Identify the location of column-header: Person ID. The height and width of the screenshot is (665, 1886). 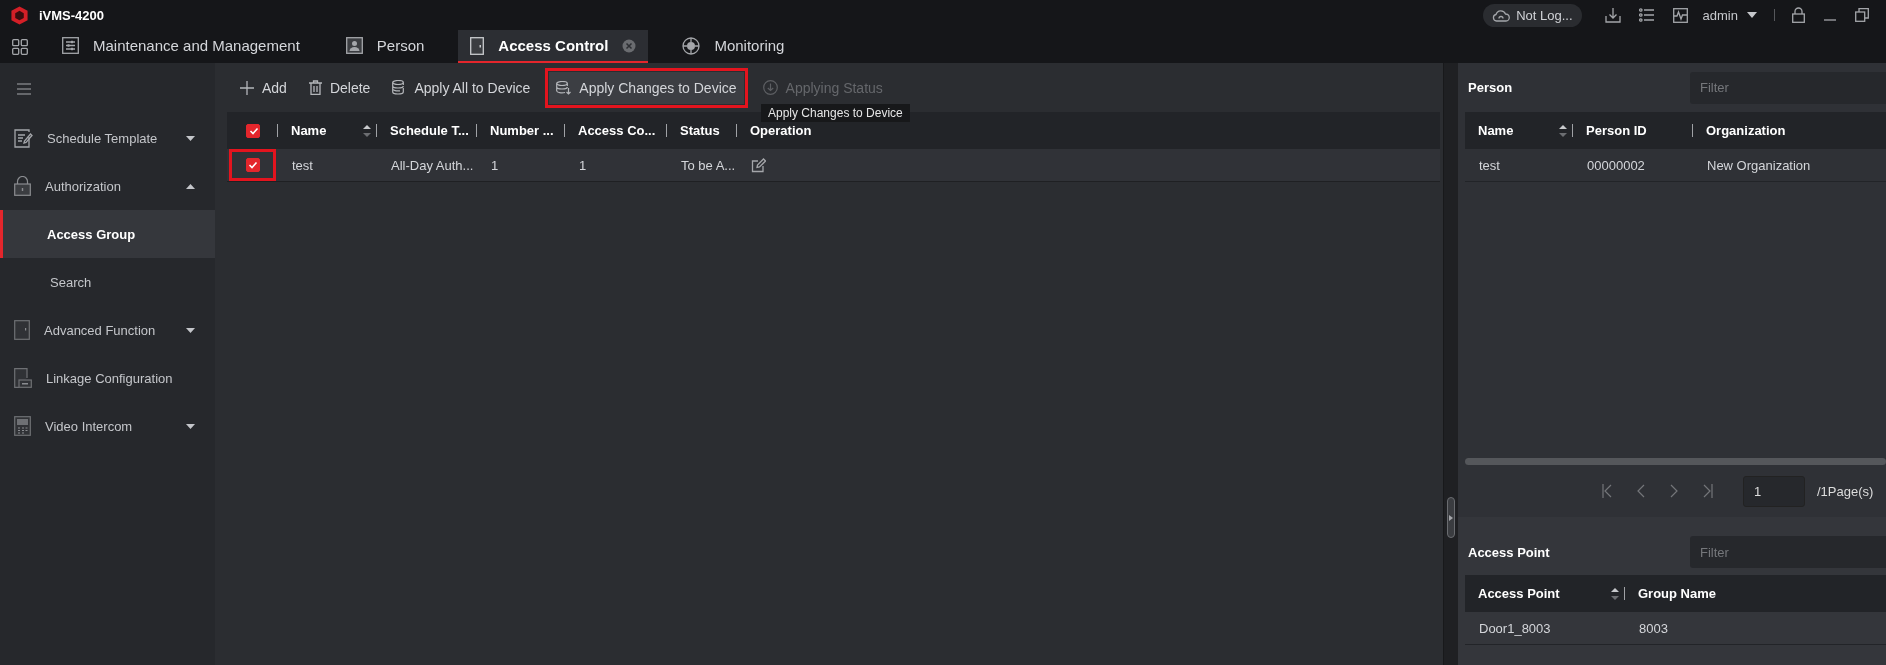
(1616, 130).